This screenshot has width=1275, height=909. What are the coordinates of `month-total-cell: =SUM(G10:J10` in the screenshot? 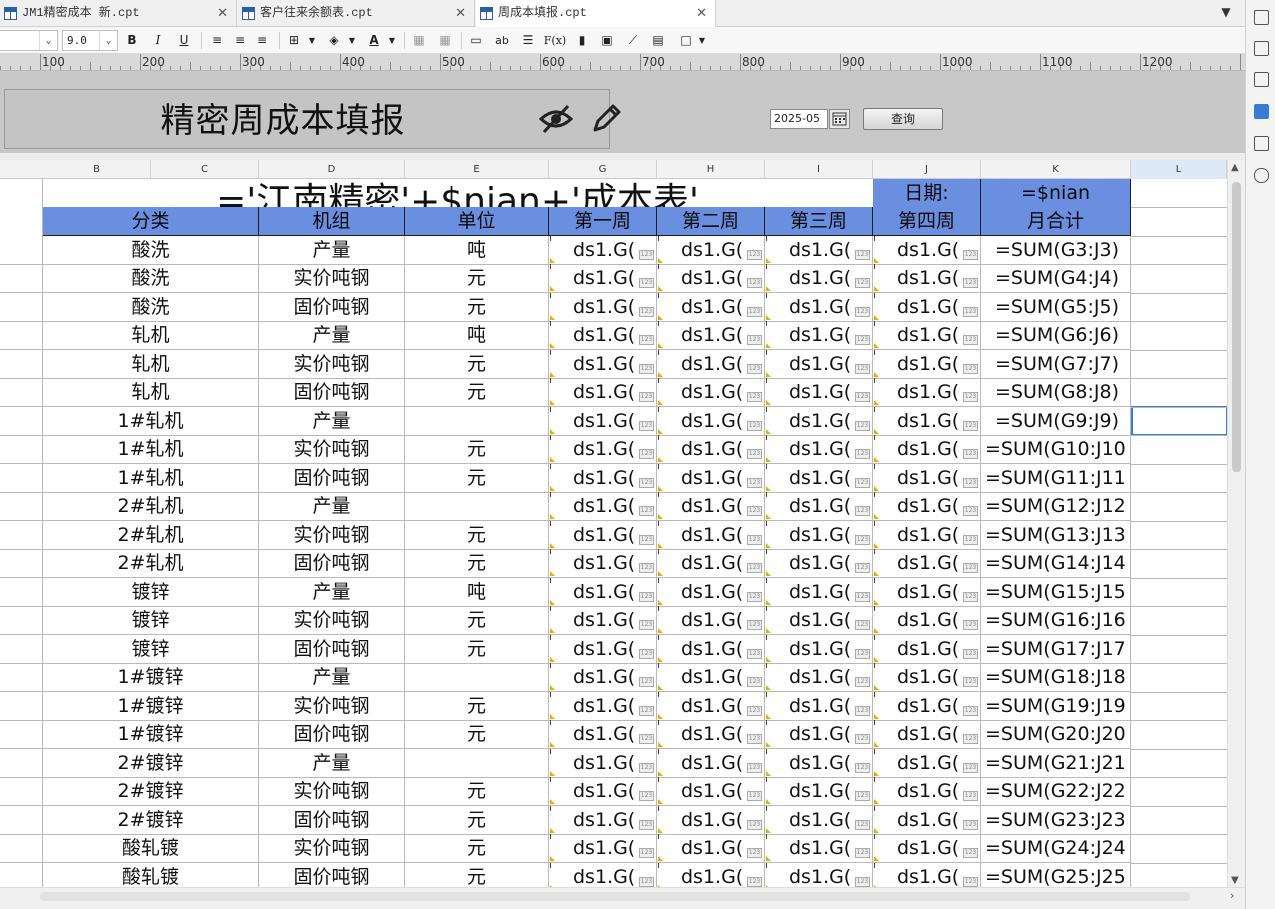 It's located at (1056, 449).